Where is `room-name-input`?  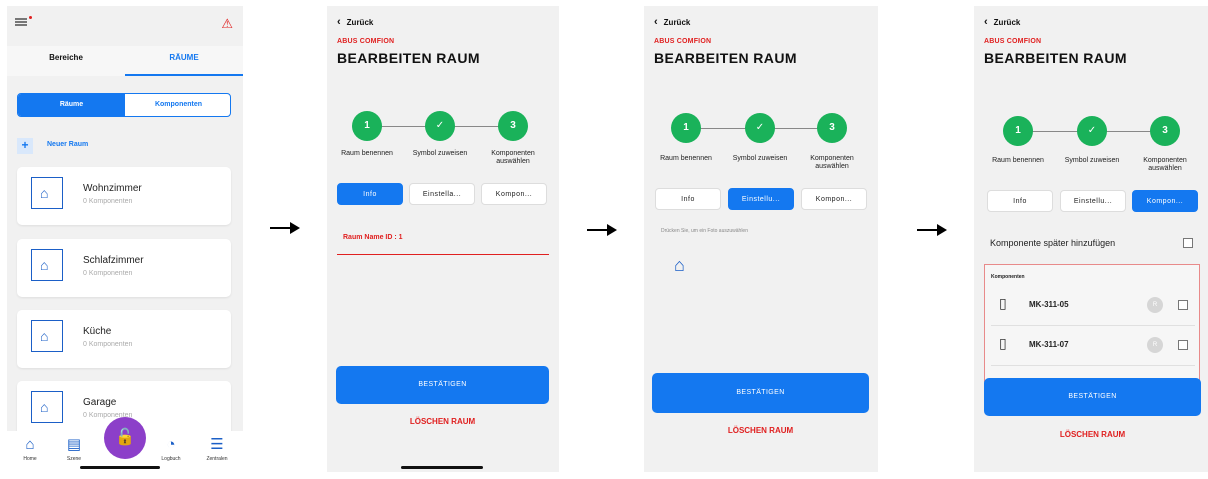
room-name-input is located at coordinates (443, 254).